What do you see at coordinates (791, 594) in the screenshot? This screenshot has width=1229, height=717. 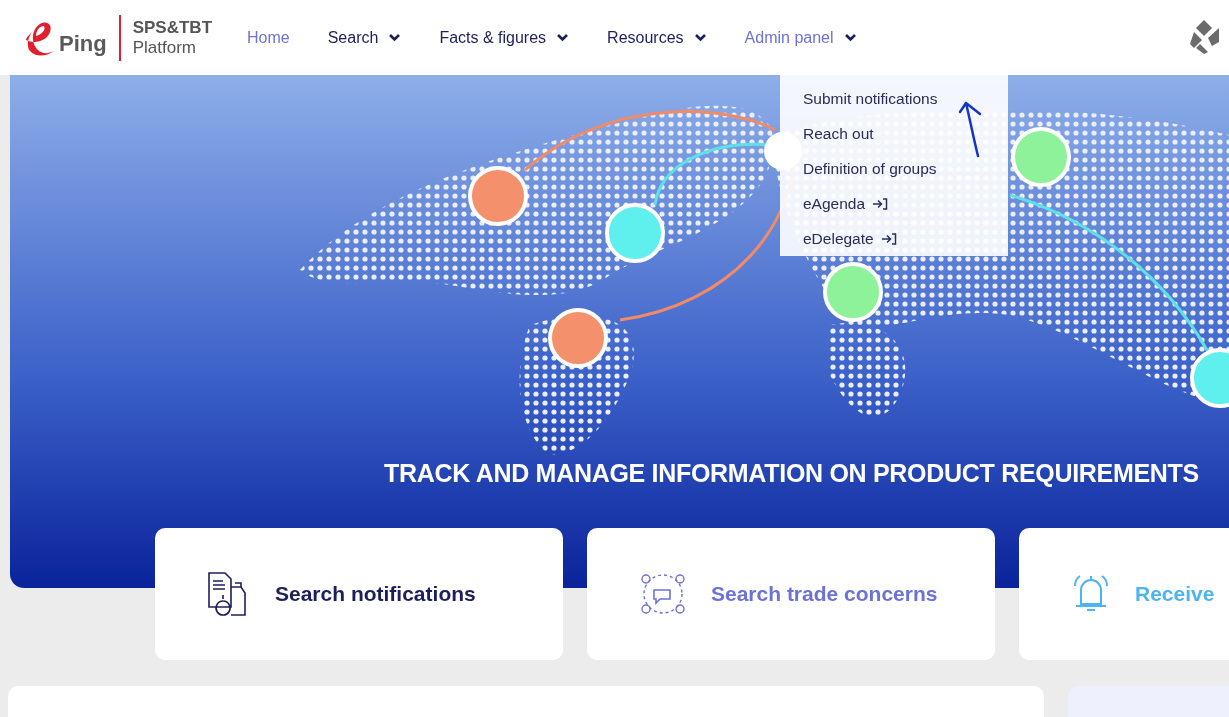 I see `feature-card: Search trade concerns` at bounding box center [791, 594].